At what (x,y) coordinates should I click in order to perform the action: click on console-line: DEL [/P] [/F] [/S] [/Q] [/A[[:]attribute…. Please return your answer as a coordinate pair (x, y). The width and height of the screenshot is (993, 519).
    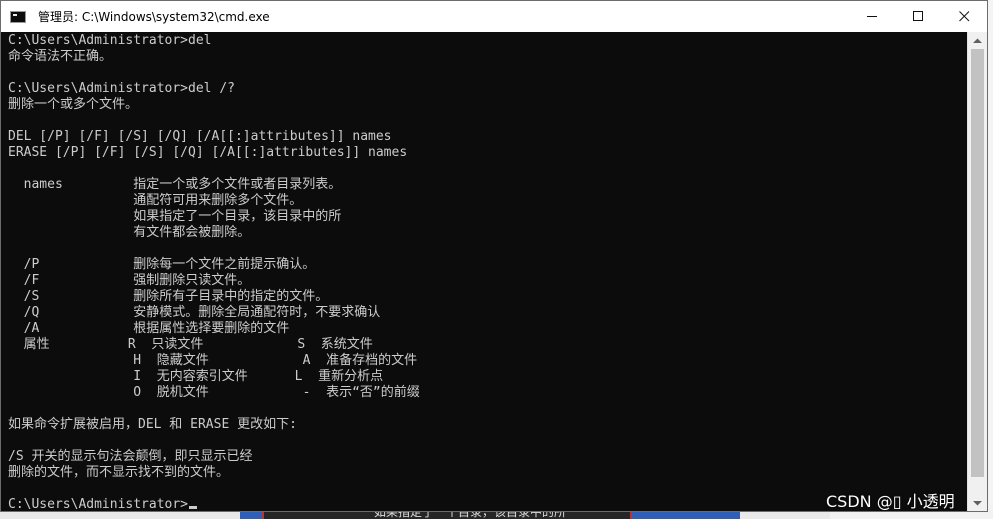
    Looking at the image, I should click on (200, 136).